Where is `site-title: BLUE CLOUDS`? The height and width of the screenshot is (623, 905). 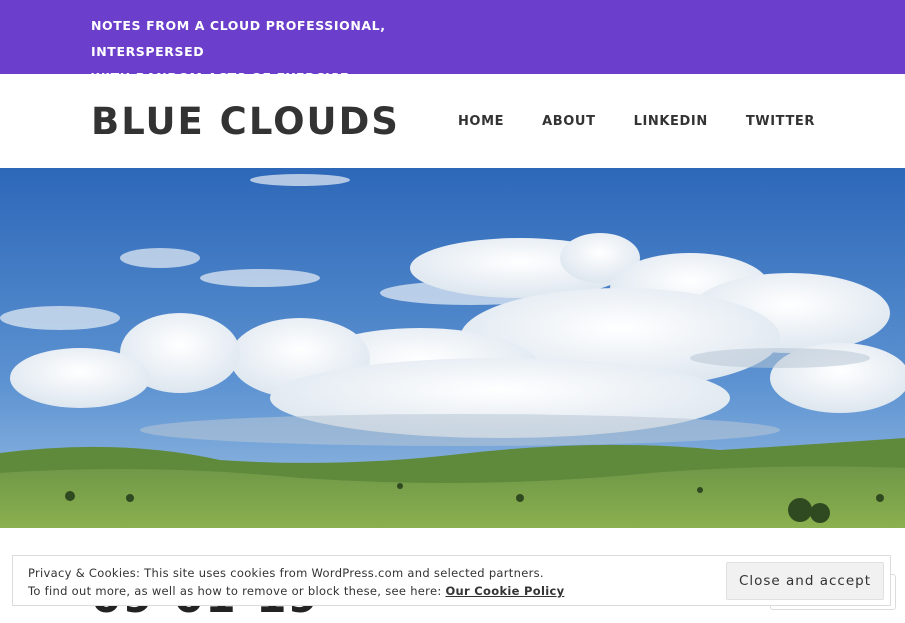
site-title: BLUE CLOUDS is located at coordinates (245, 121).